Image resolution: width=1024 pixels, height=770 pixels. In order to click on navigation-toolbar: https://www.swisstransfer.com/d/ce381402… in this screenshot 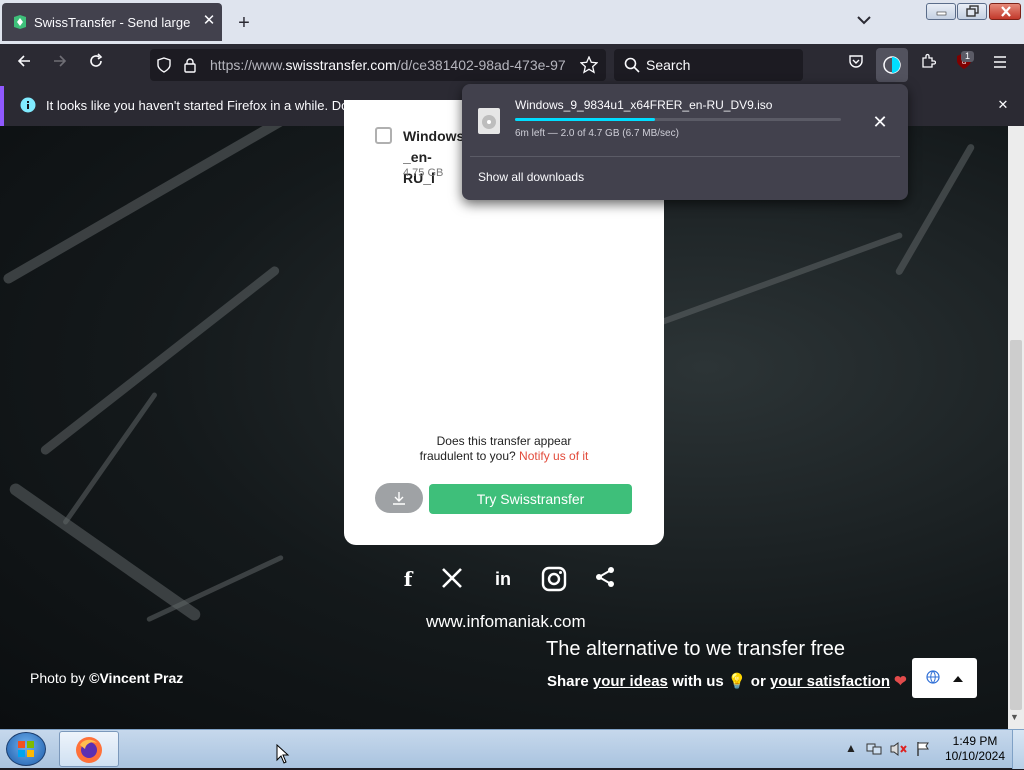, I will do `click(512, 65)`.